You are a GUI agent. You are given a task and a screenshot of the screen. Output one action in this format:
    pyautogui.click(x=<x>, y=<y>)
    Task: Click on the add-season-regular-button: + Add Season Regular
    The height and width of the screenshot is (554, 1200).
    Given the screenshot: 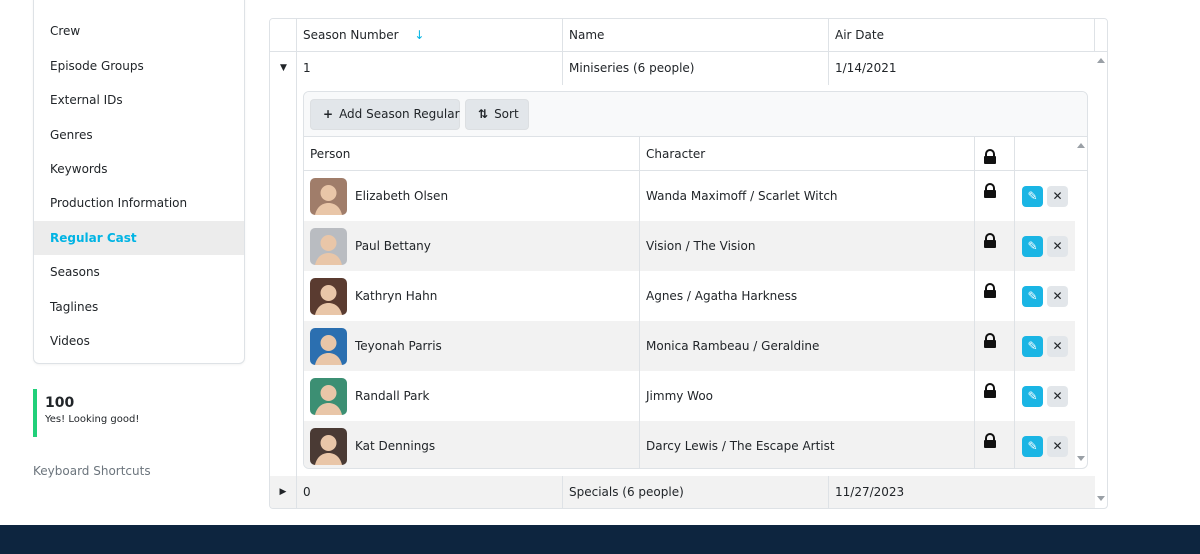 What is the action you would take?
    pyautogui.click(x=385, y=114)
    